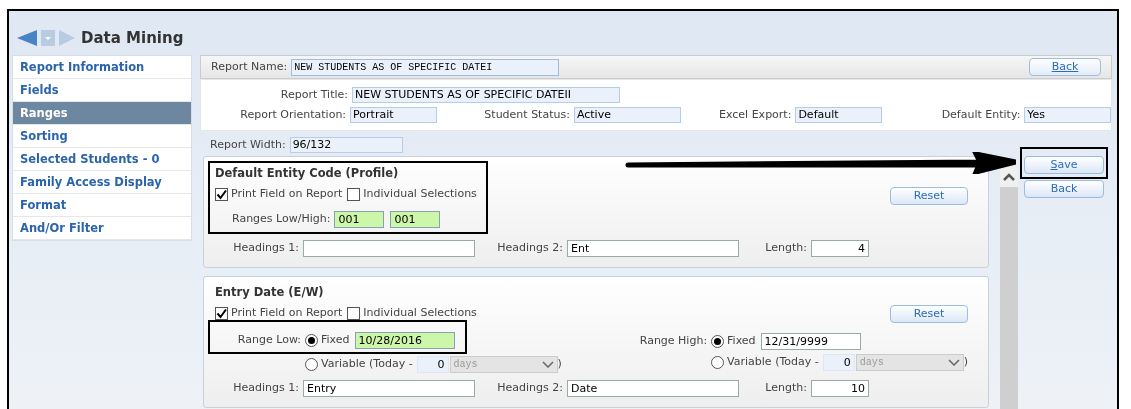  I want to click on sidebar-item: Sorting, so click(102, 136).